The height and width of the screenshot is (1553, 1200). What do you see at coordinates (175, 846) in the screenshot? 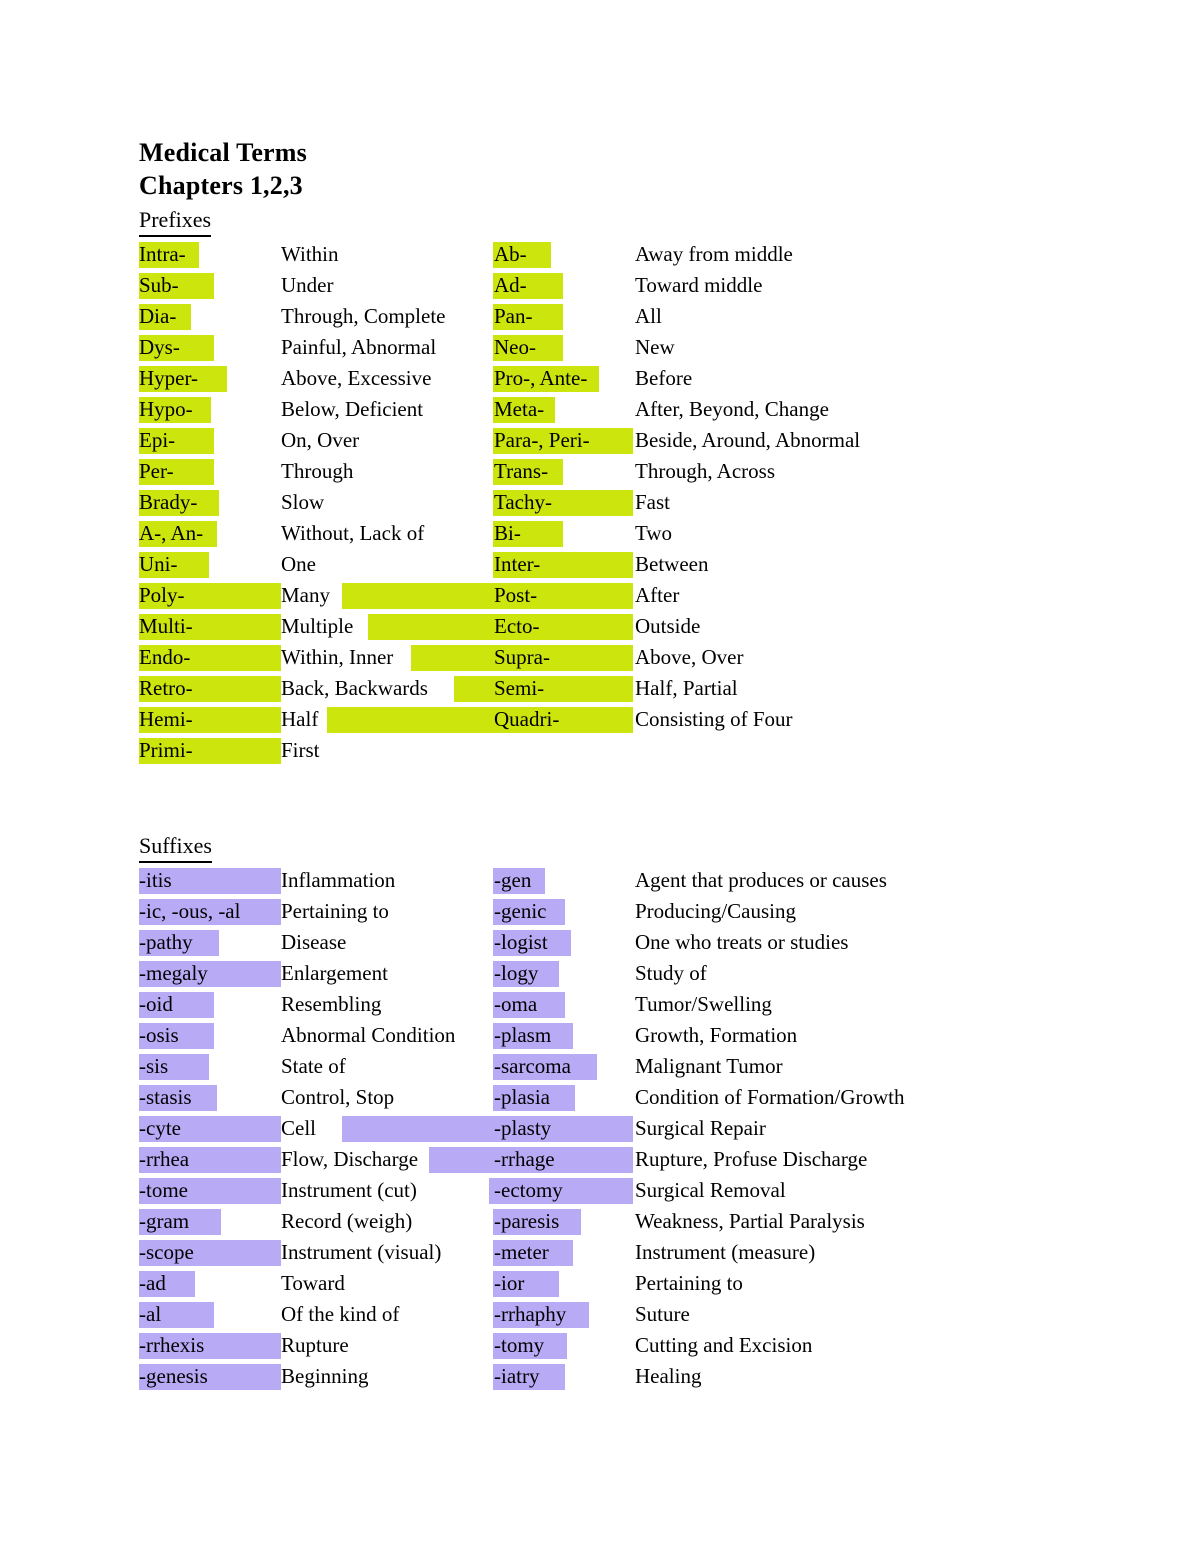
I see `suffixes-section-heading: Suffixes` at bounding box center [175, 846].